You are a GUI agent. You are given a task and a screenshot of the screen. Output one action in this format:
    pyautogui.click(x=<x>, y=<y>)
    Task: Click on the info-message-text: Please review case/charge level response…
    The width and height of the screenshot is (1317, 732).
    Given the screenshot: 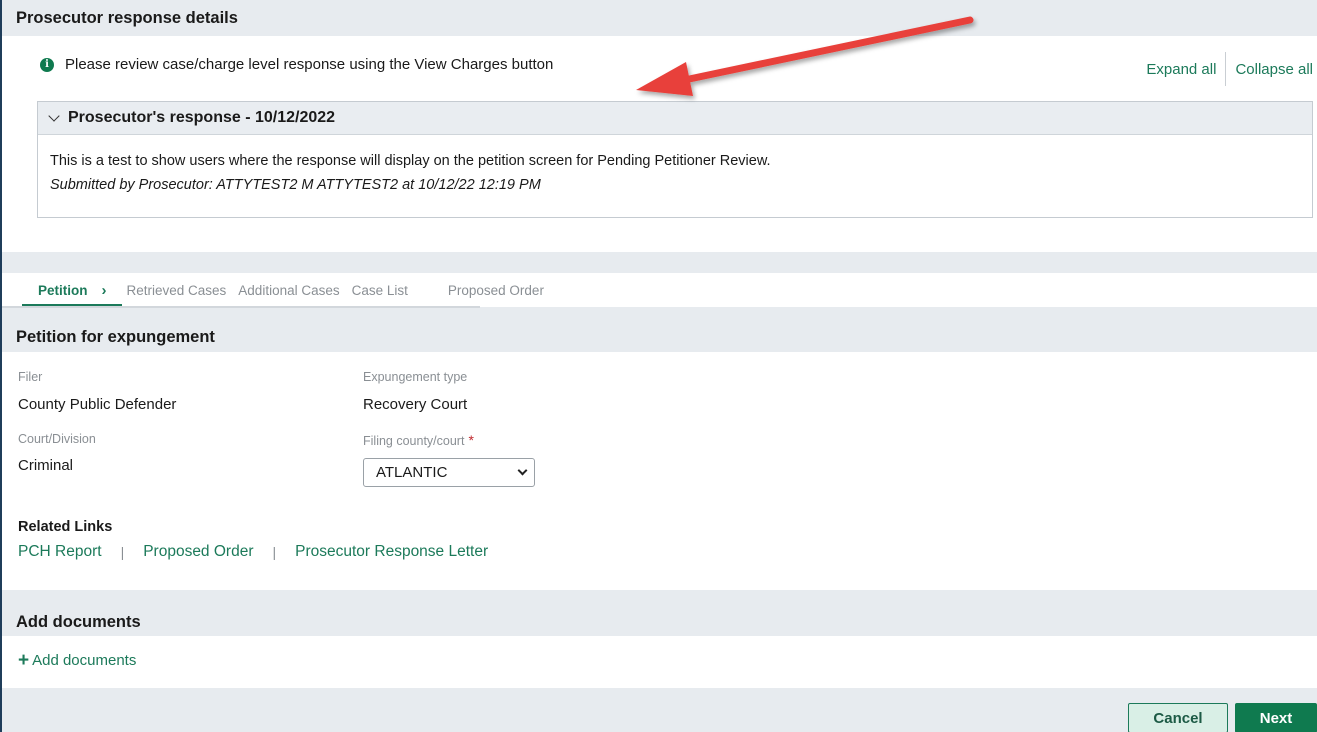 What is the action you would take?
    pyautogui.click(x=309, y=64)
    